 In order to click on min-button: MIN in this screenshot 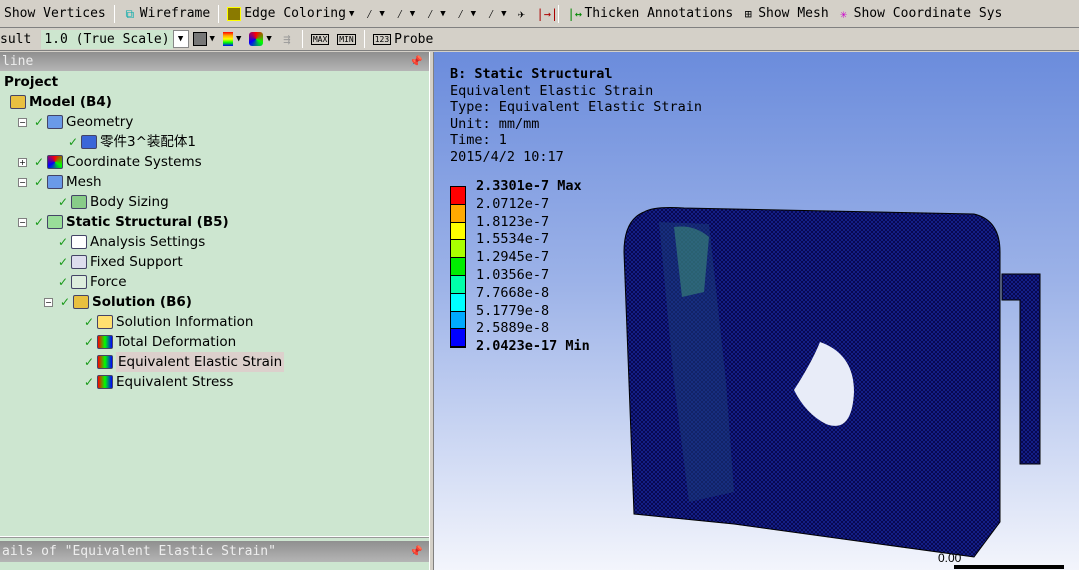, I will do `click(346, 39)`.